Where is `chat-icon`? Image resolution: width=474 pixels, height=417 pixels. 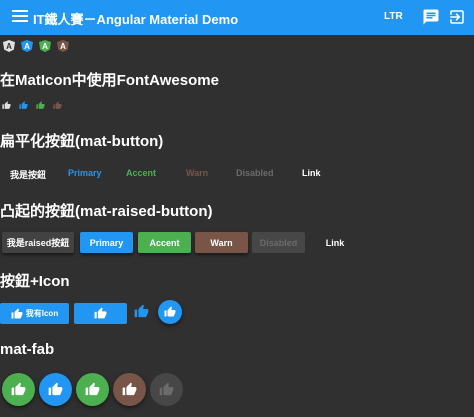
chat-icon is located at coordinates (431, 17).